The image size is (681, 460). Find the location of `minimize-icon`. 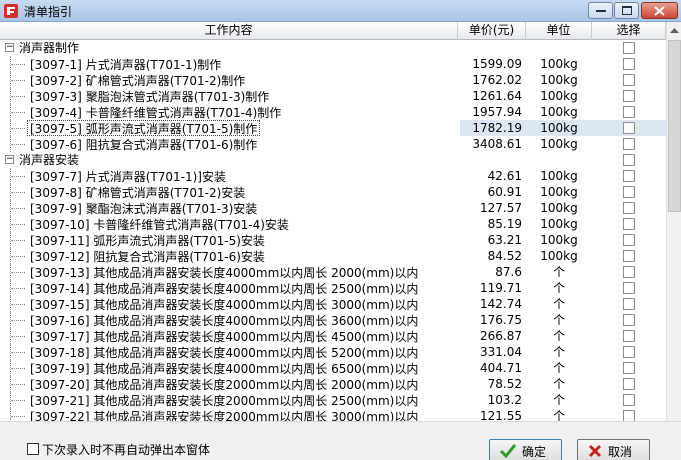

minimize-icon is located at coordinates (600, 10).